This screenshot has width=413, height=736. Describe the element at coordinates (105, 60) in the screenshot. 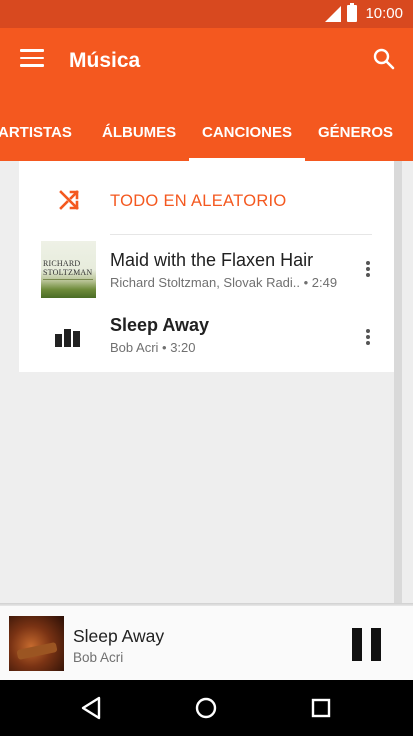

I see `page-title: Música` at that location.